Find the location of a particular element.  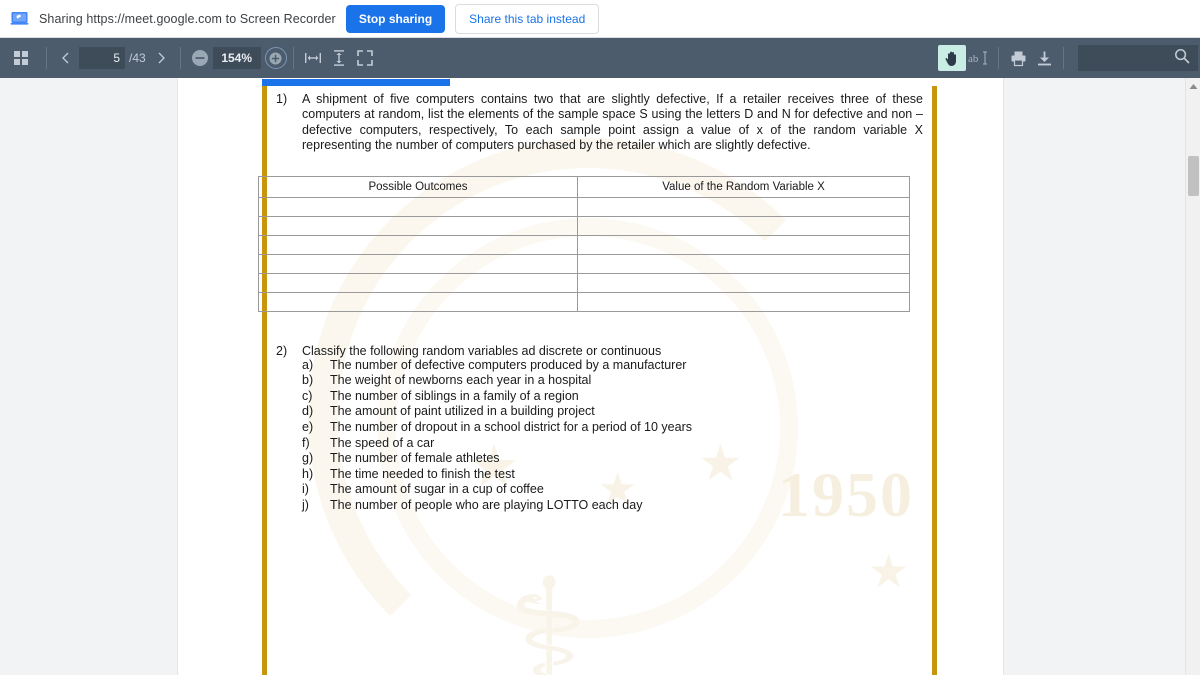

list-item-text: The number of female athletes is located at coordinates (415, 458).